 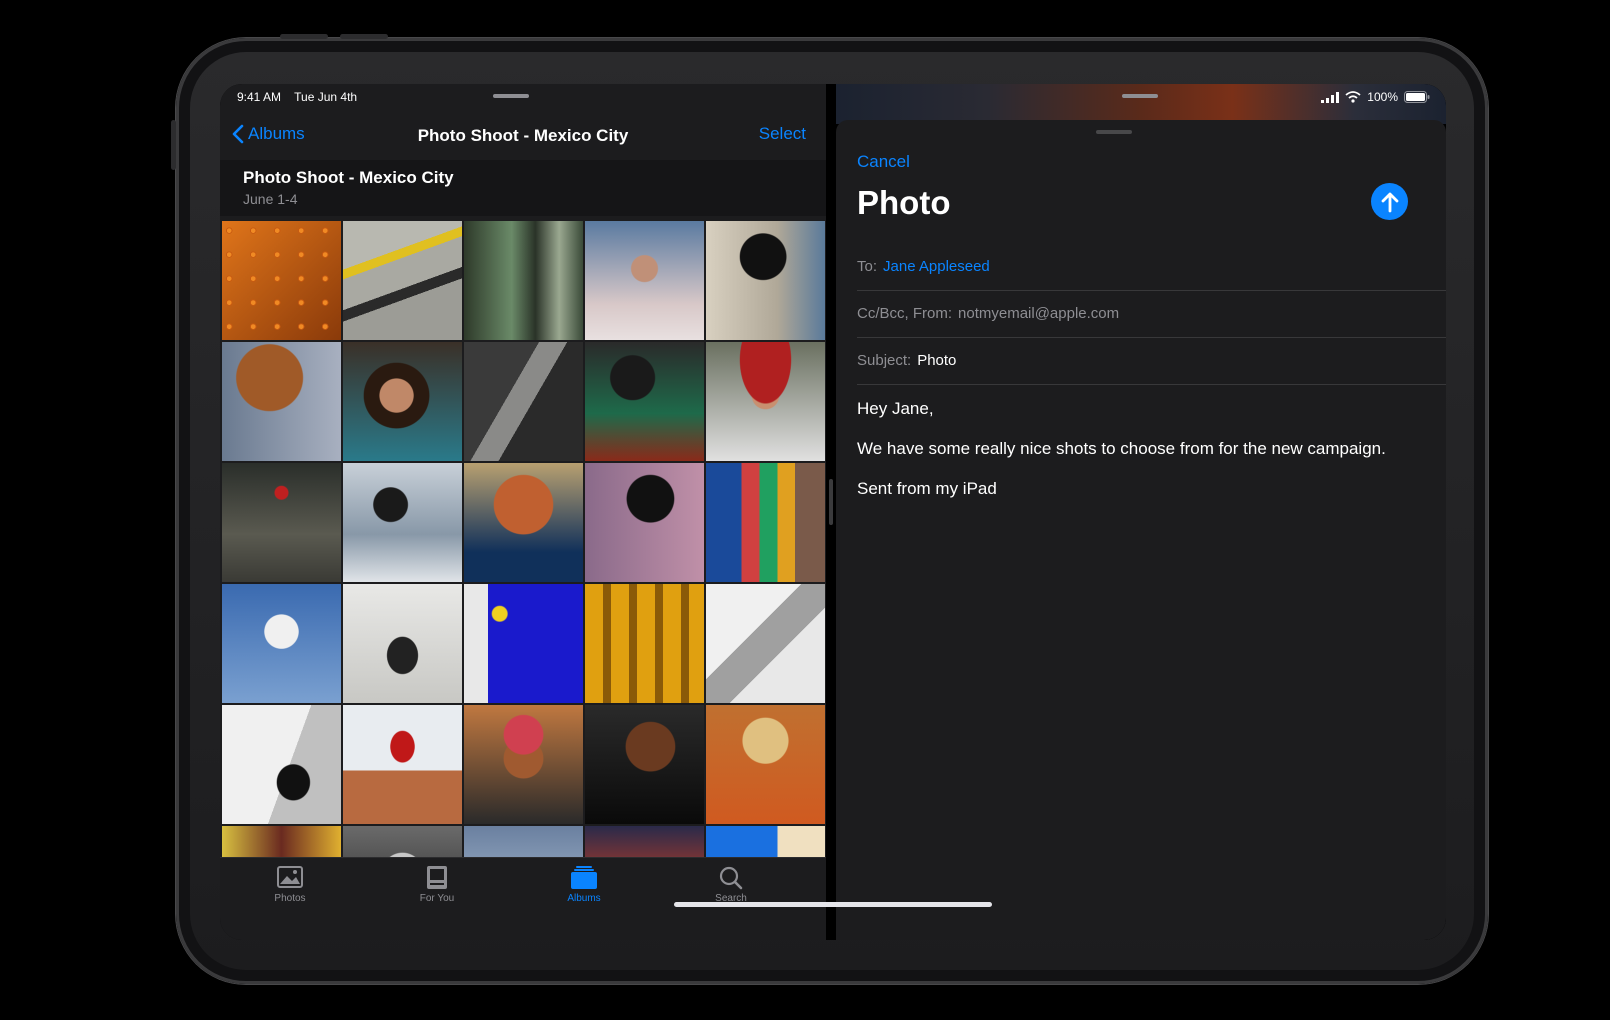 I want to click on tab-albums: Albums, so click(x=584, y=885).